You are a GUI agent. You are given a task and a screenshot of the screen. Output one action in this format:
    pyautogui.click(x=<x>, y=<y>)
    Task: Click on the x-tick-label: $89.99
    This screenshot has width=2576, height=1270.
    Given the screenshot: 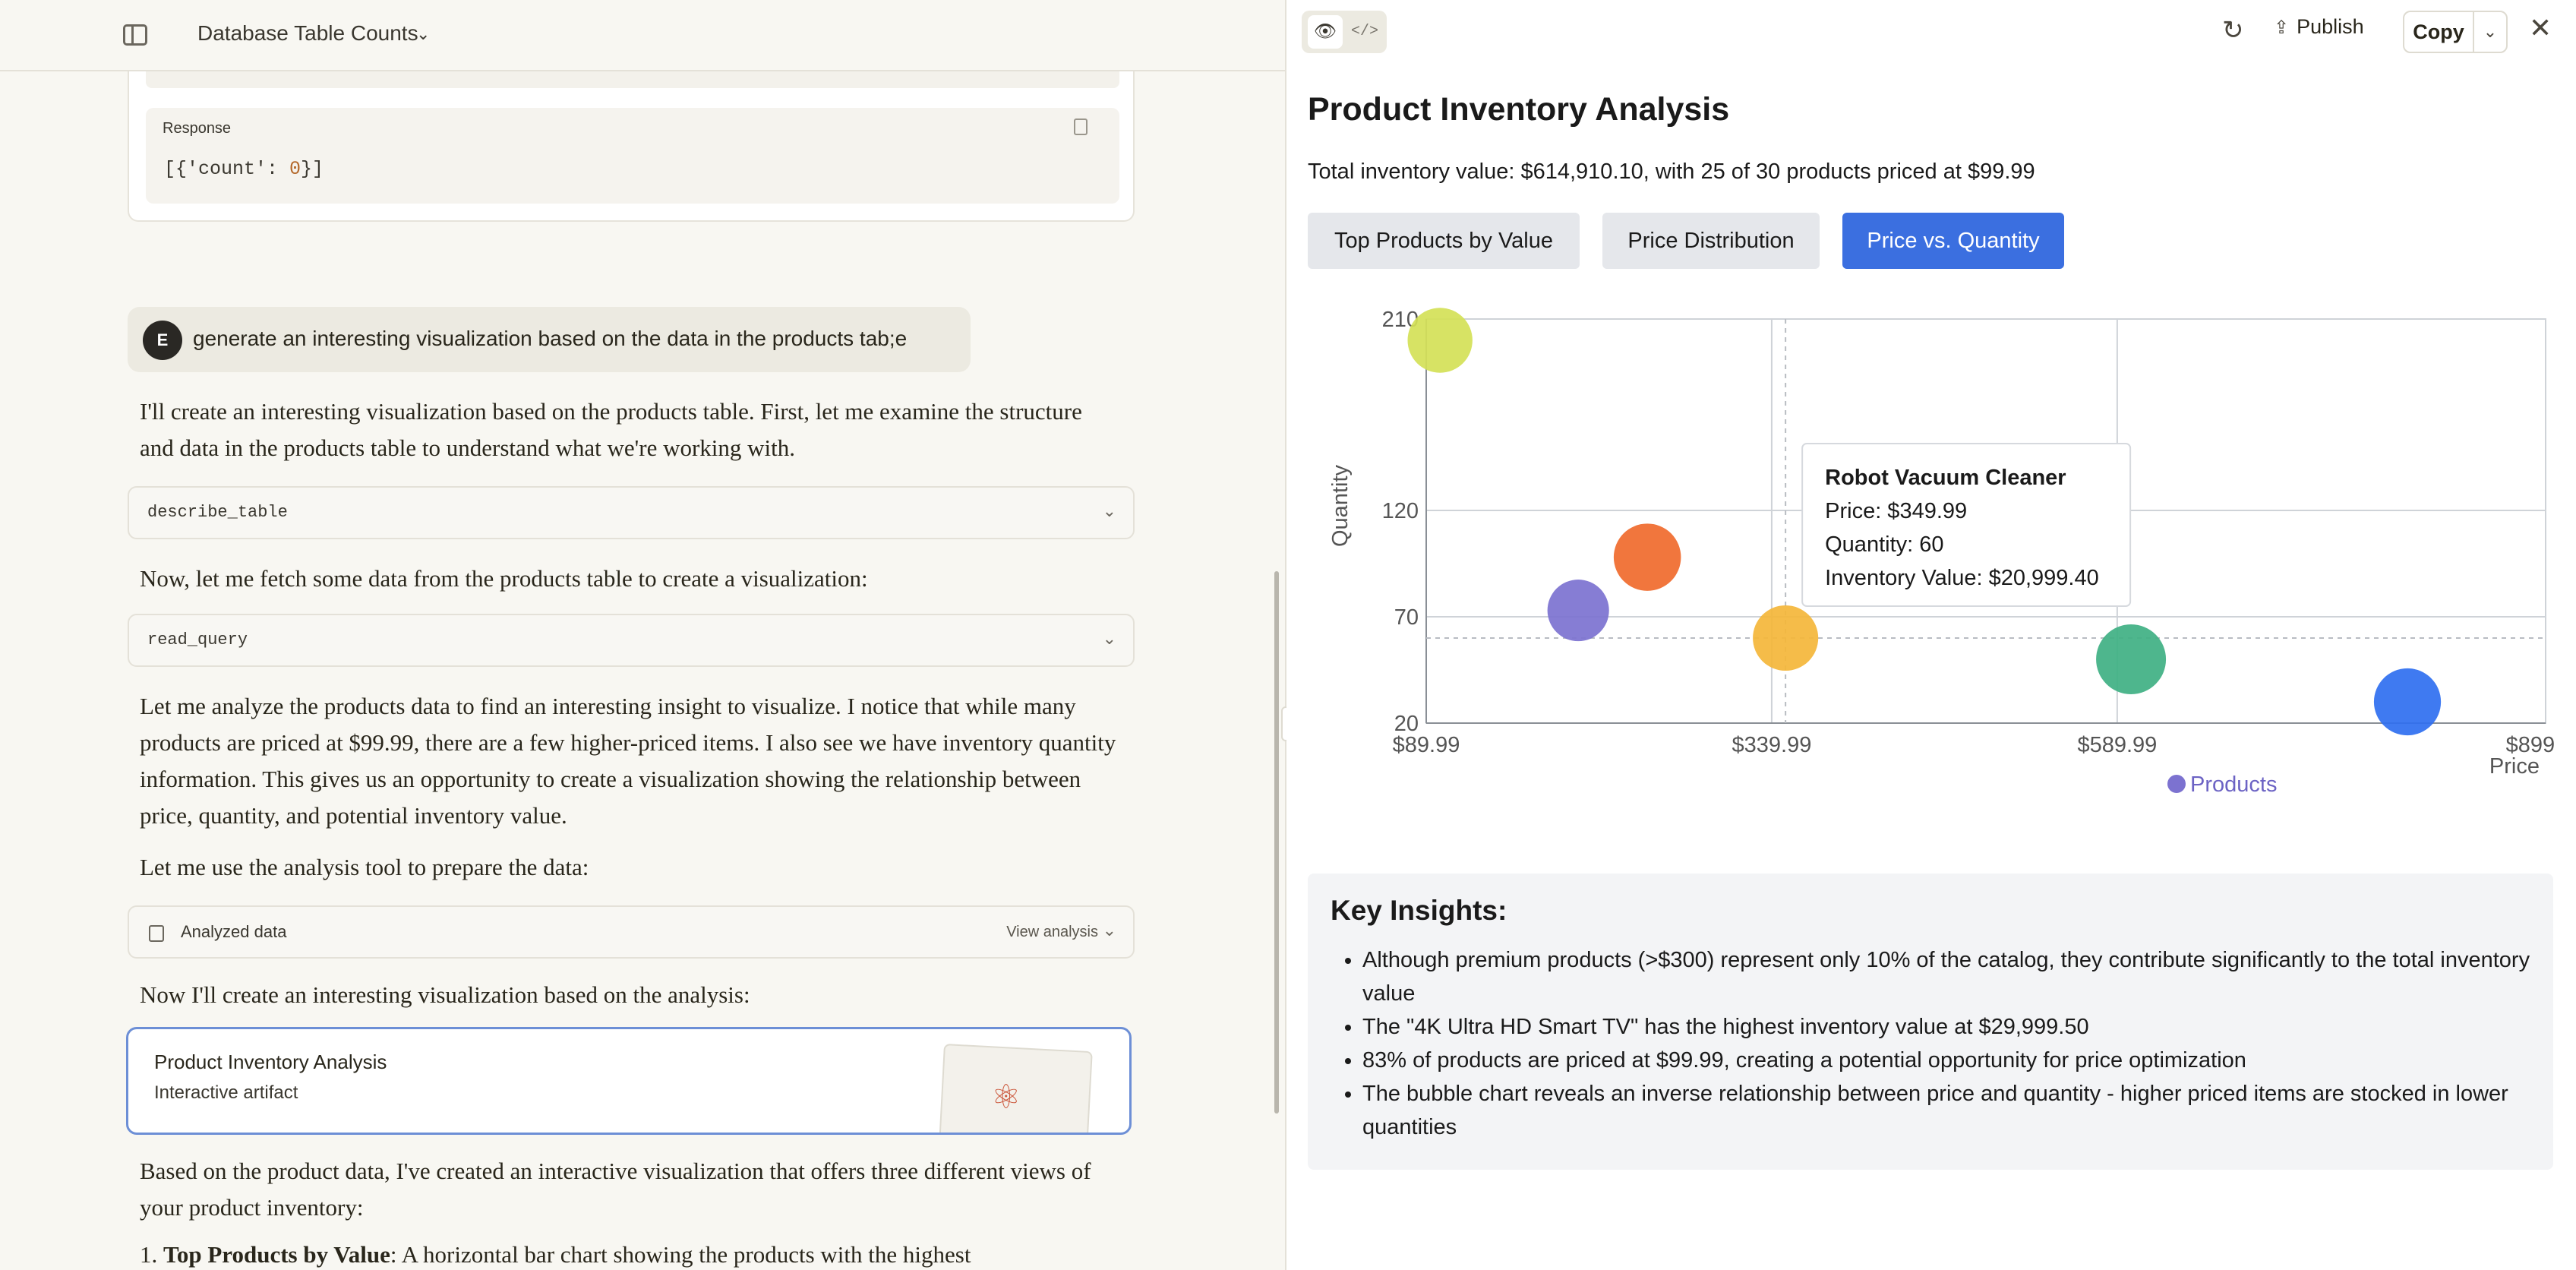 What is the action you would take?
    pyautogui.click(x=1426, y=745)
    